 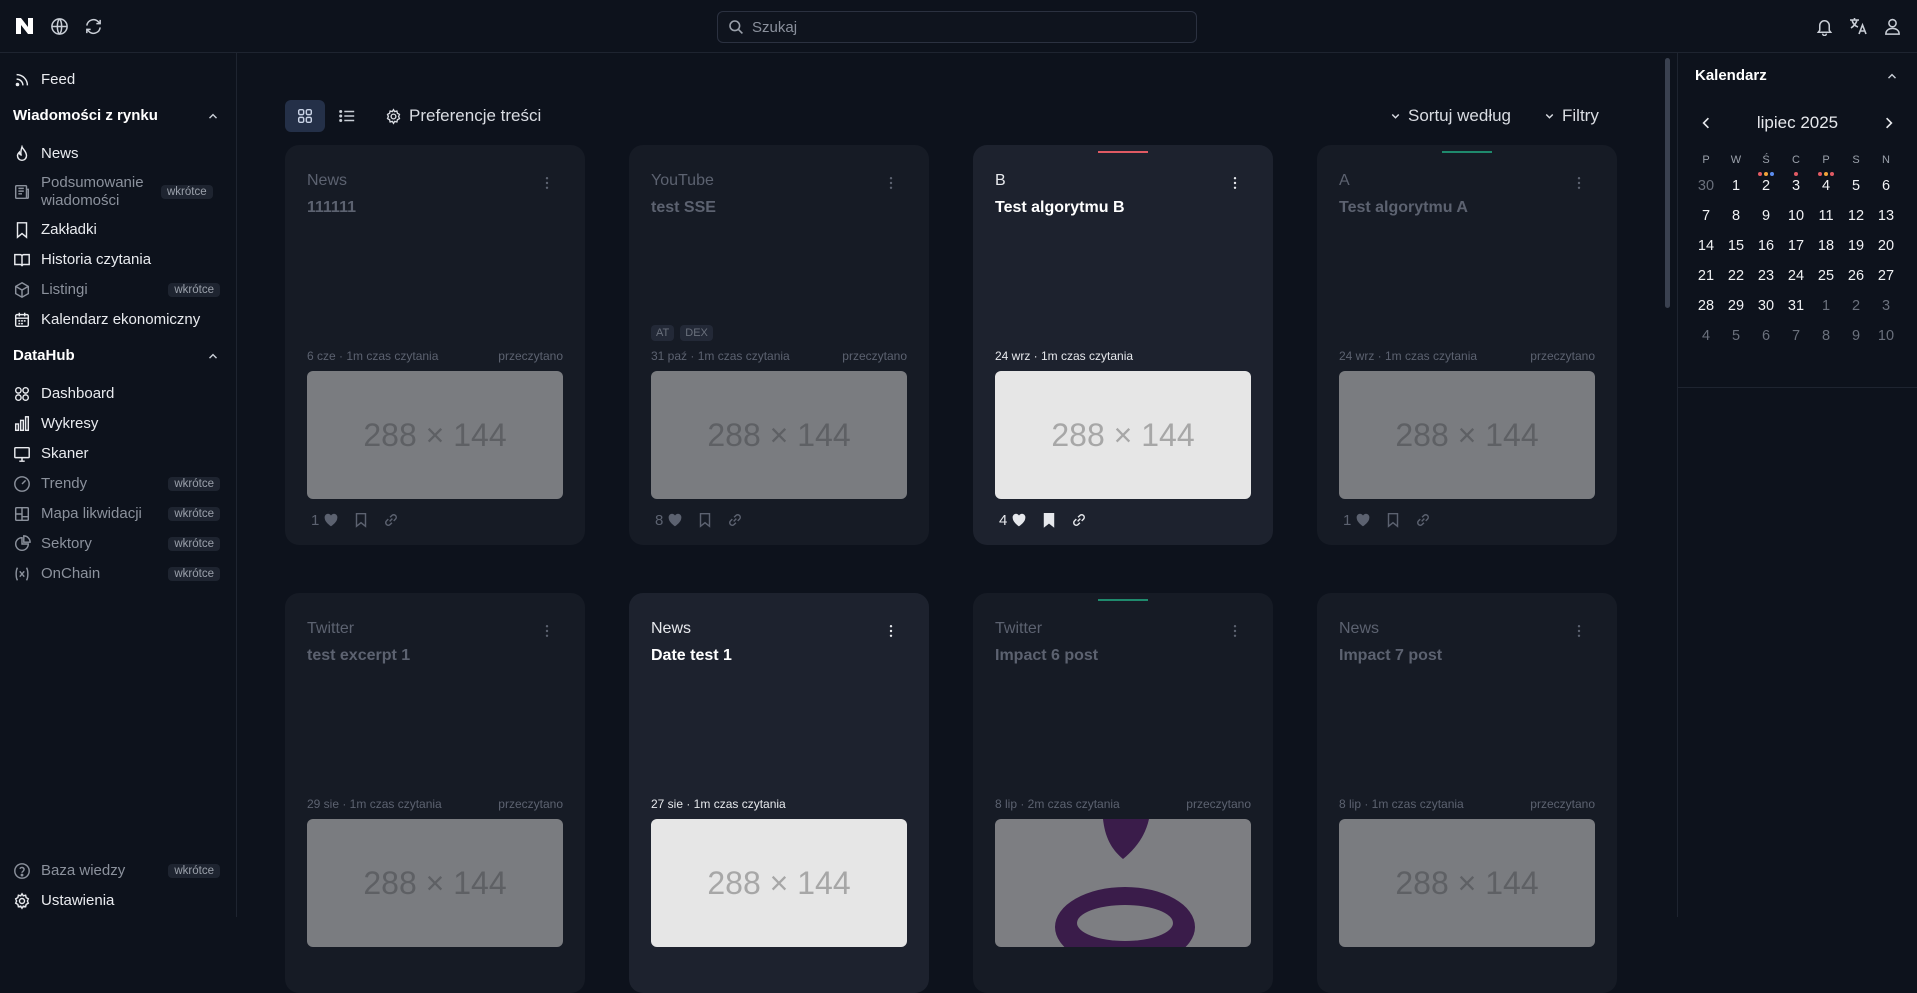 I want to click on list-view-button, so click(x=347, y=116).